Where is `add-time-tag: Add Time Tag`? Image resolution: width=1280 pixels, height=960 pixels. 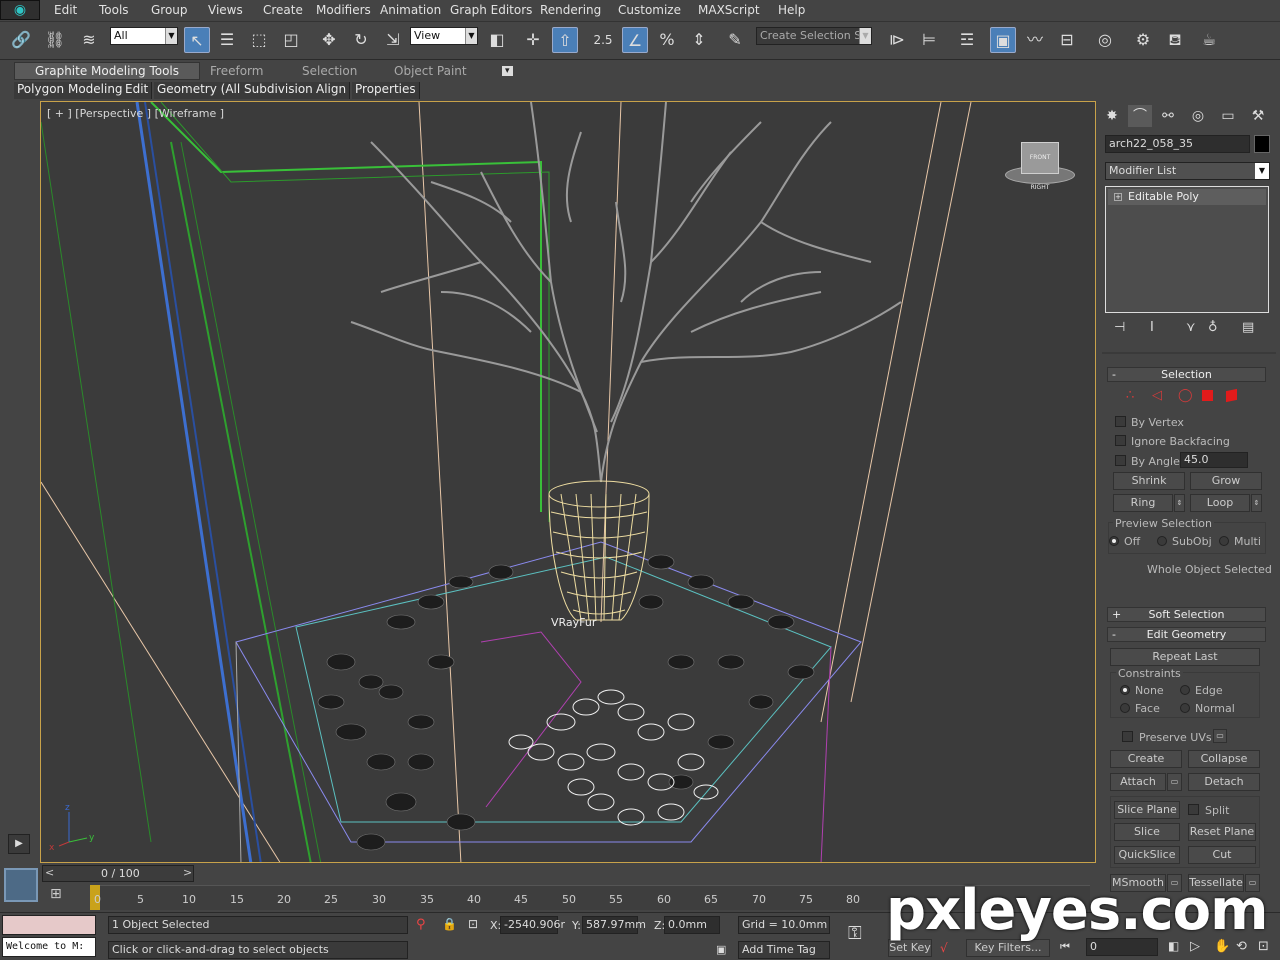
add-time-tag: Add Time Tag is located at coordinates (784, 950).